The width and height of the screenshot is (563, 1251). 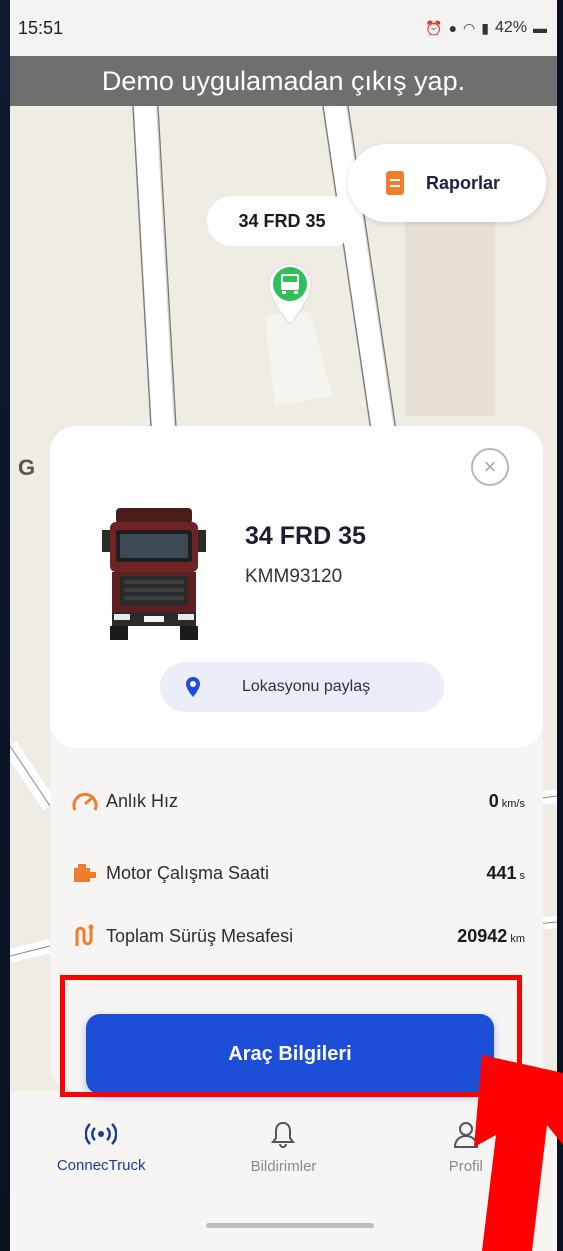 I want to click on stat-total-distance: Toplam Sürüş Mesafesi 20942 km, so click(x=297, y=936).